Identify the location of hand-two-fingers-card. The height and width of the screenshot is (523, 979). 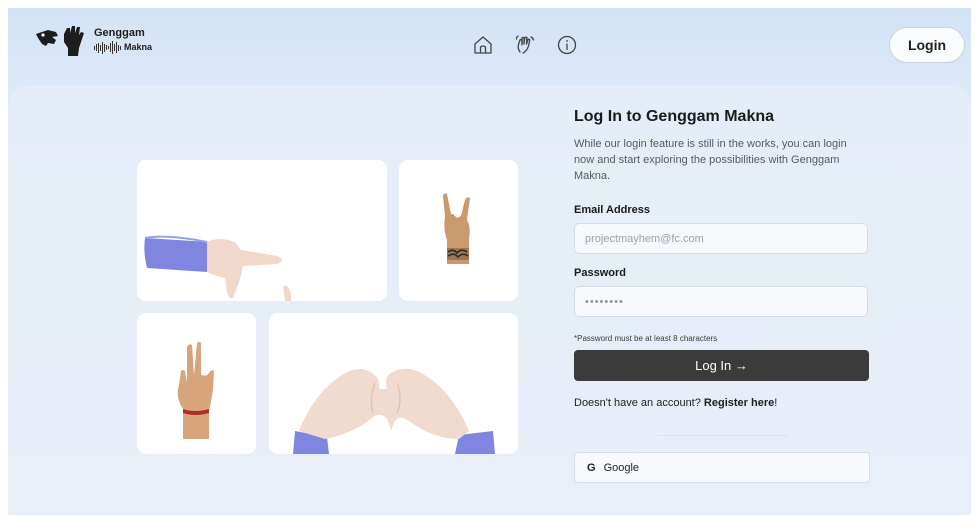
(196, 383).